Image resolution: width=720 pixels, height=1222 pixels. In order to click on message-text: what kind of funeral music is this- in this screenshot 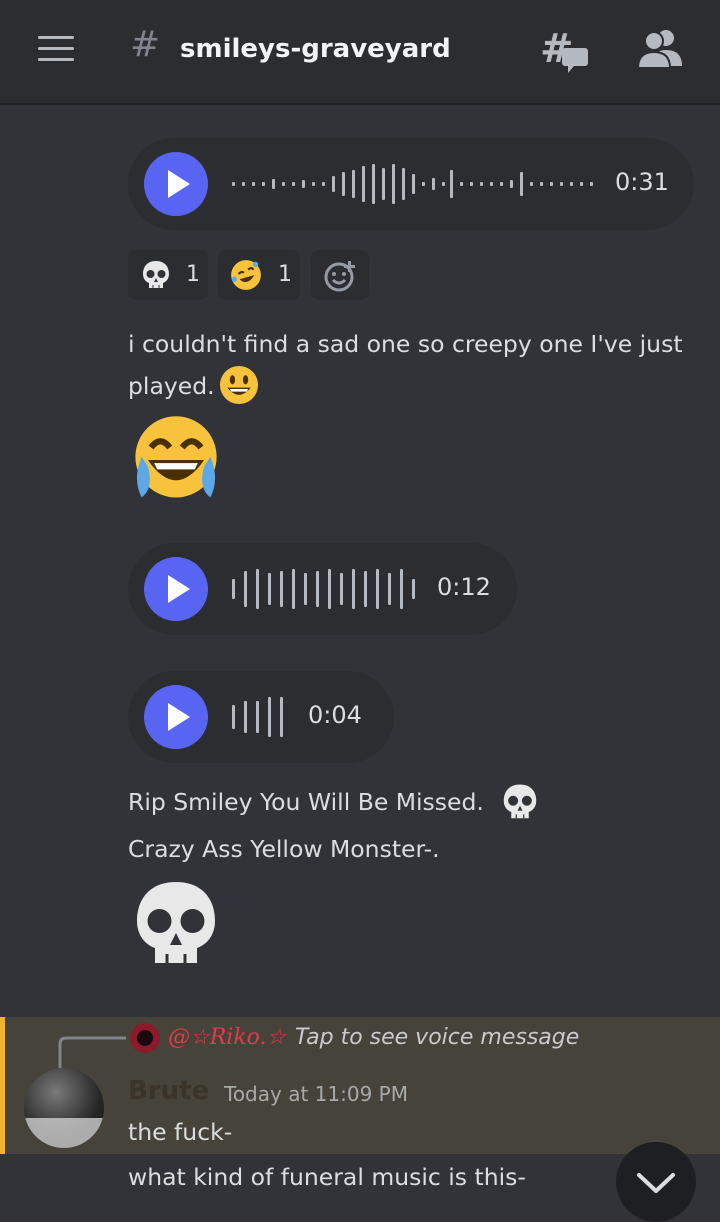, I will do `click(327, 1177)`.